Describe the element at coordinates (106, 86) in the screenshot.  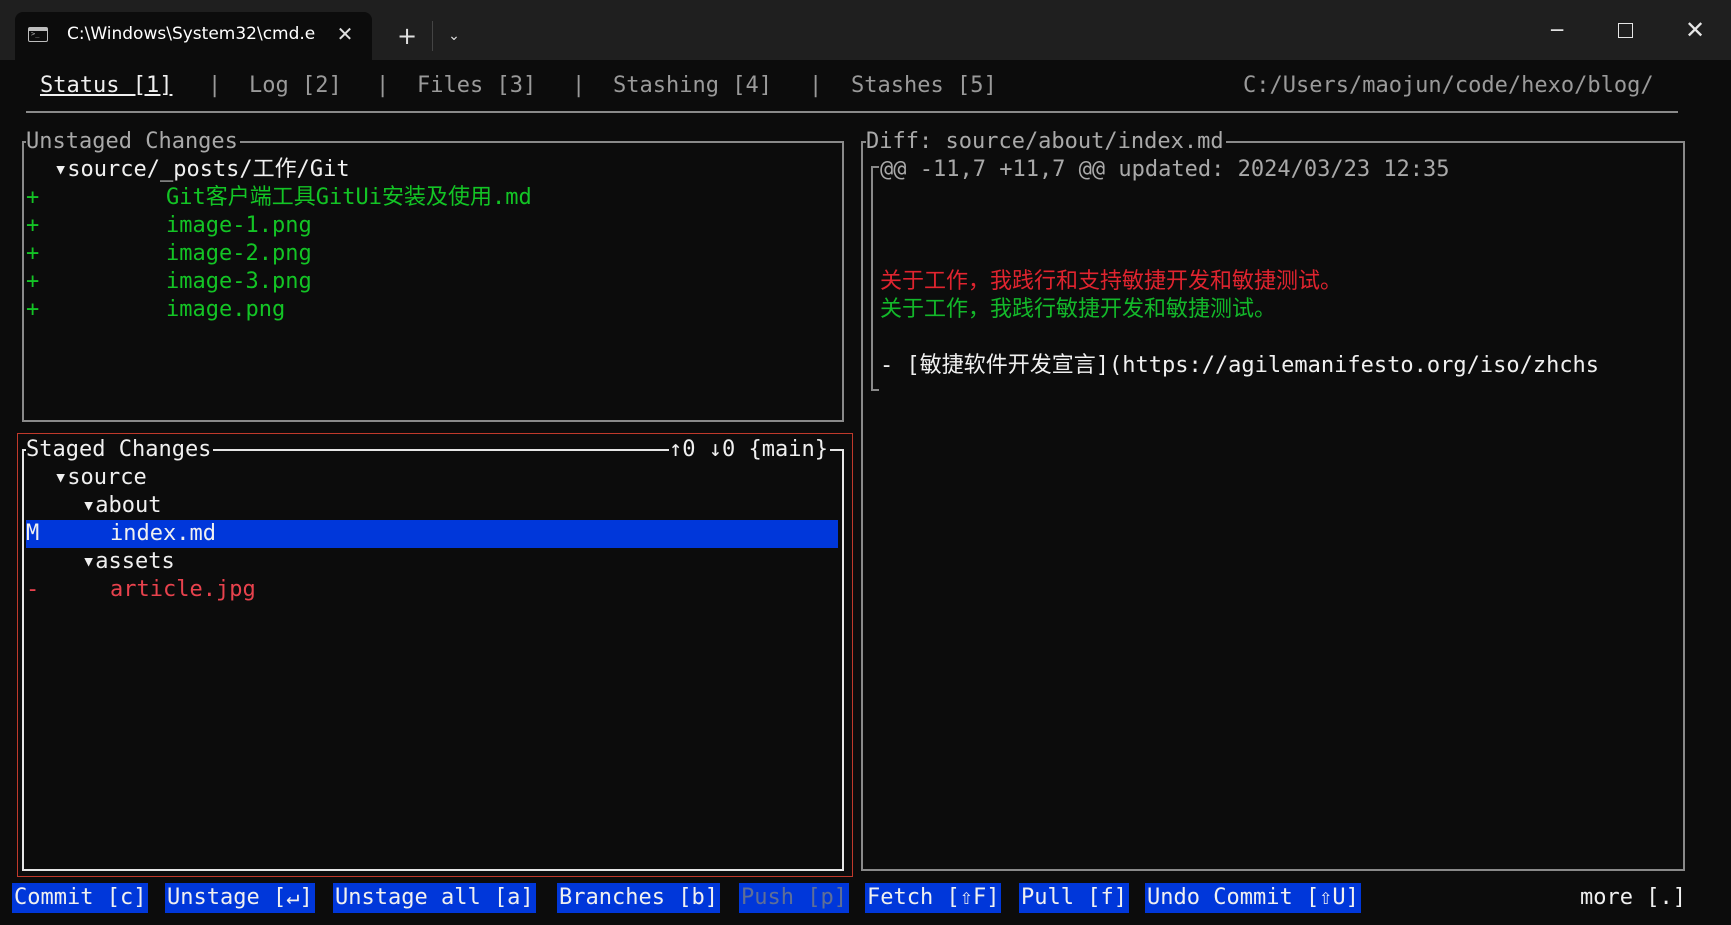
I see `tab-status: Status [1]` at that location.